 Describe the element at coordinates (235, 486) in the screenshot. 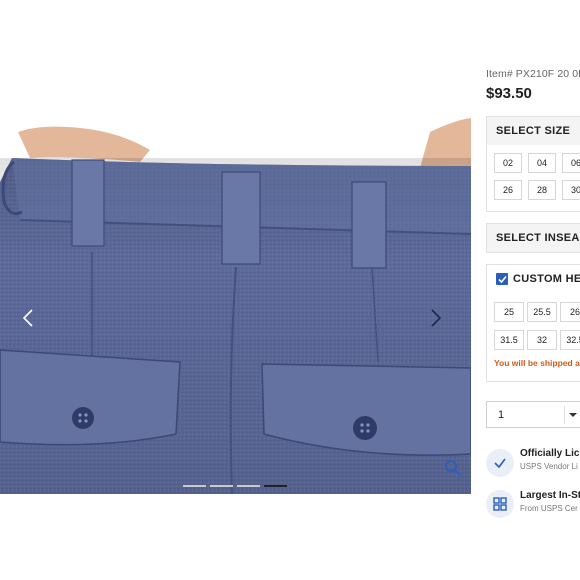

I see `gallery-pagination` at that location.